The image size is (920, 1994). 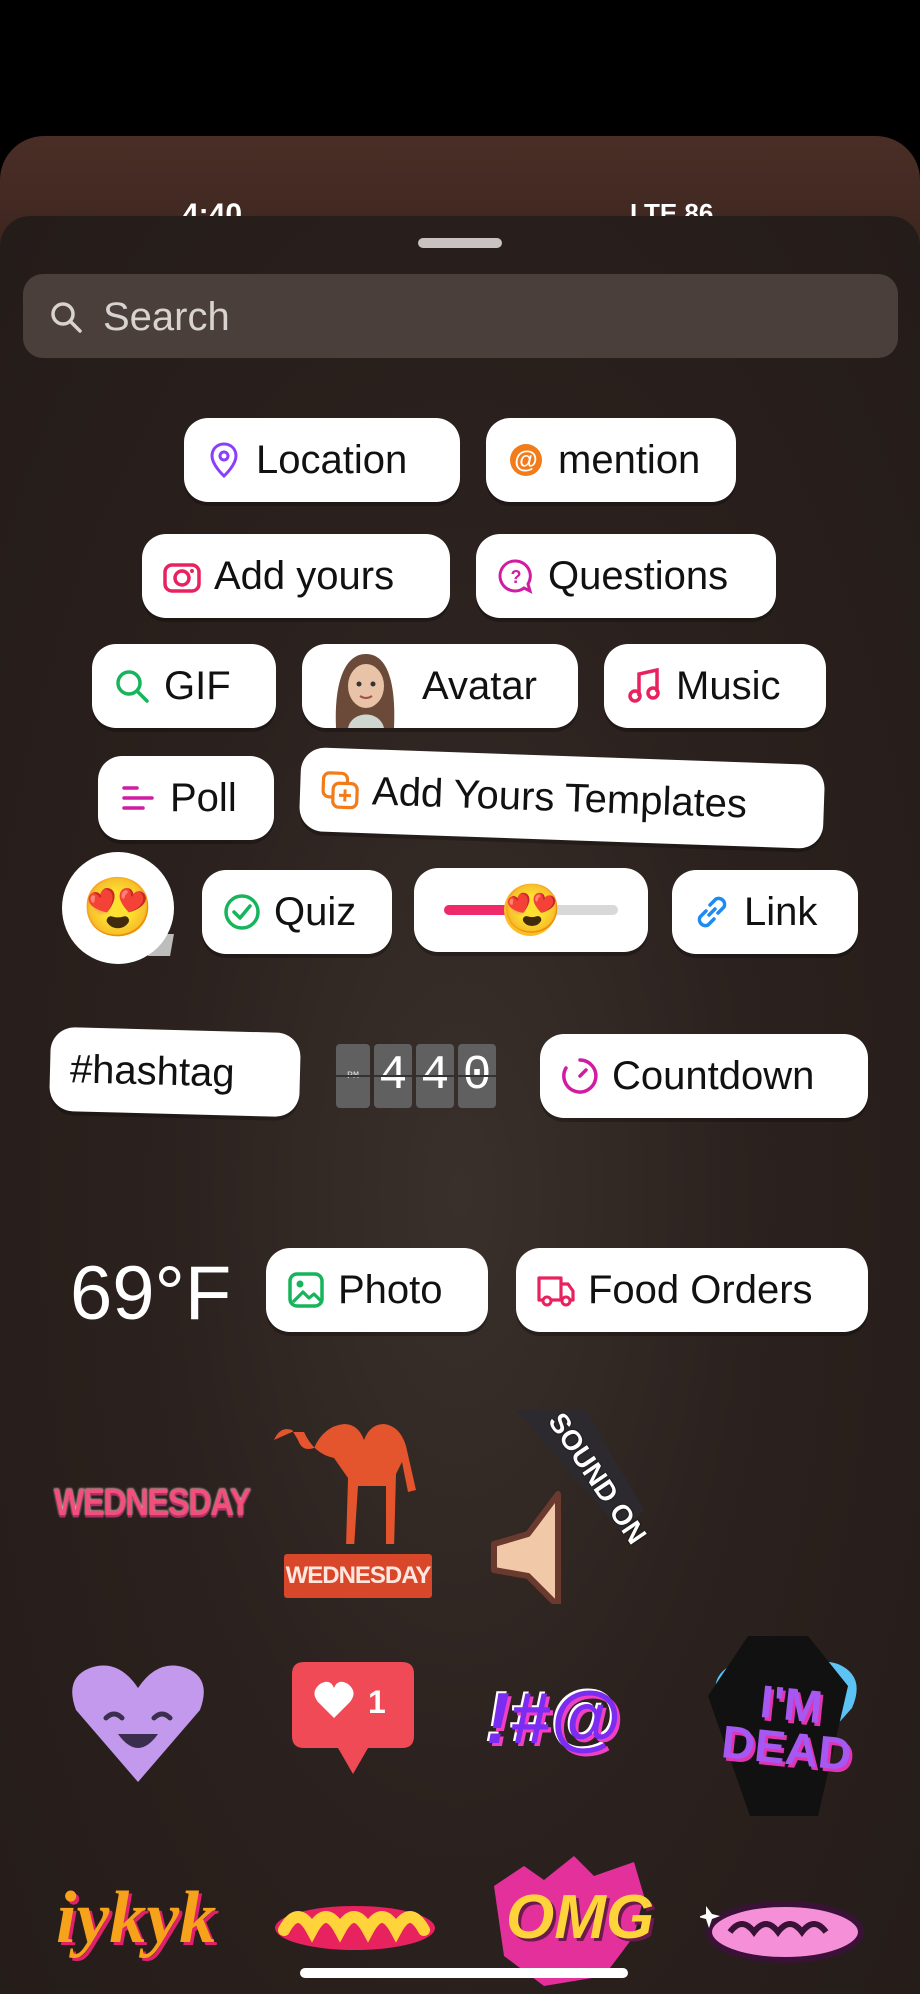 I want to click on emoji-reaction-sticker: 😍, so click(x=118, y=908).